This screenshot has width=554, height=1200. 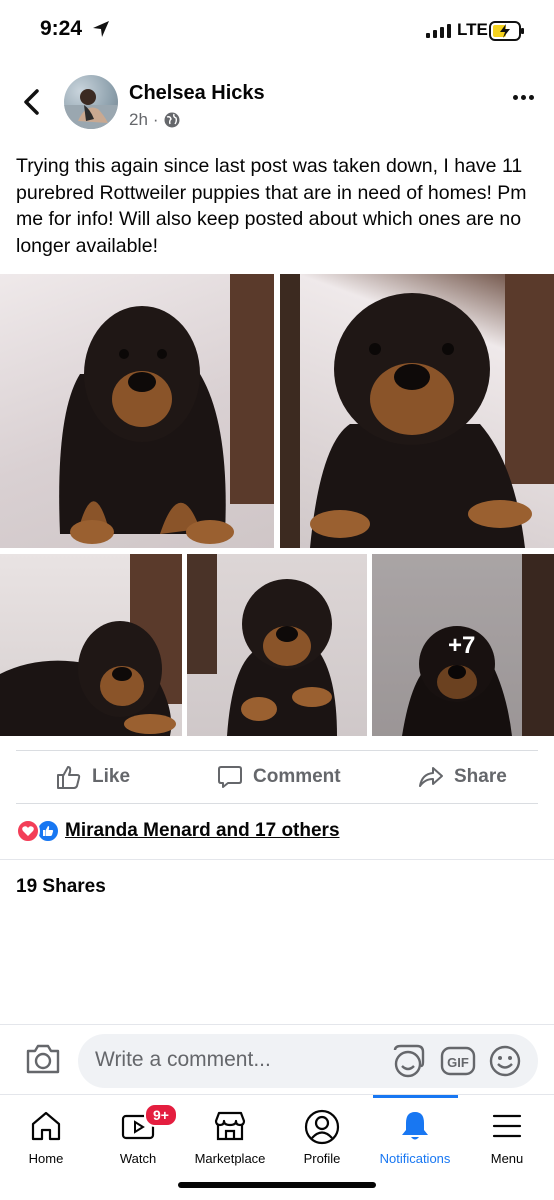 What do you see at coordinates (507, 1126) in the screenshot?
I see `menu-icon` at bounding box center [507, 1126].